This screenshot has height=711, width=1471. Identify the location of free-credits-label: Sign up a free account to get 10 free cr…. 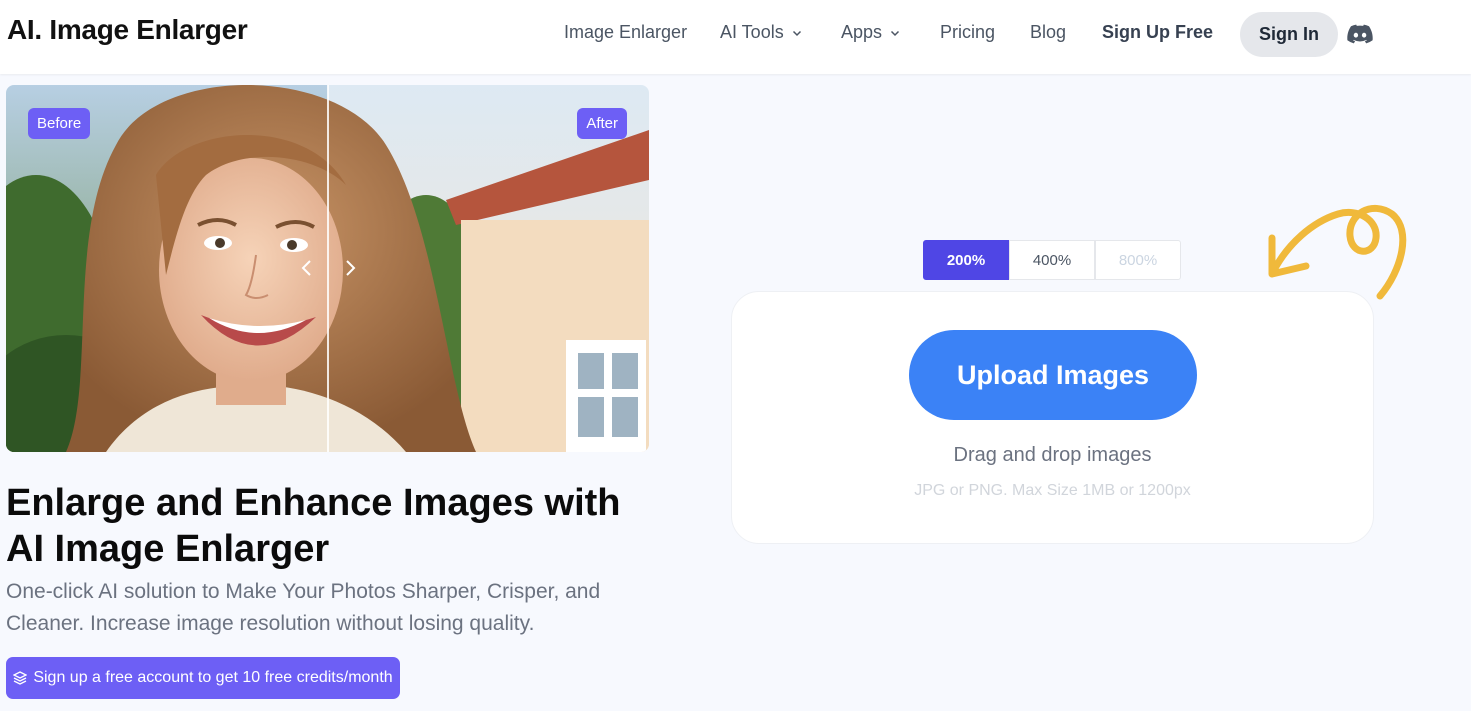
(213, 677).